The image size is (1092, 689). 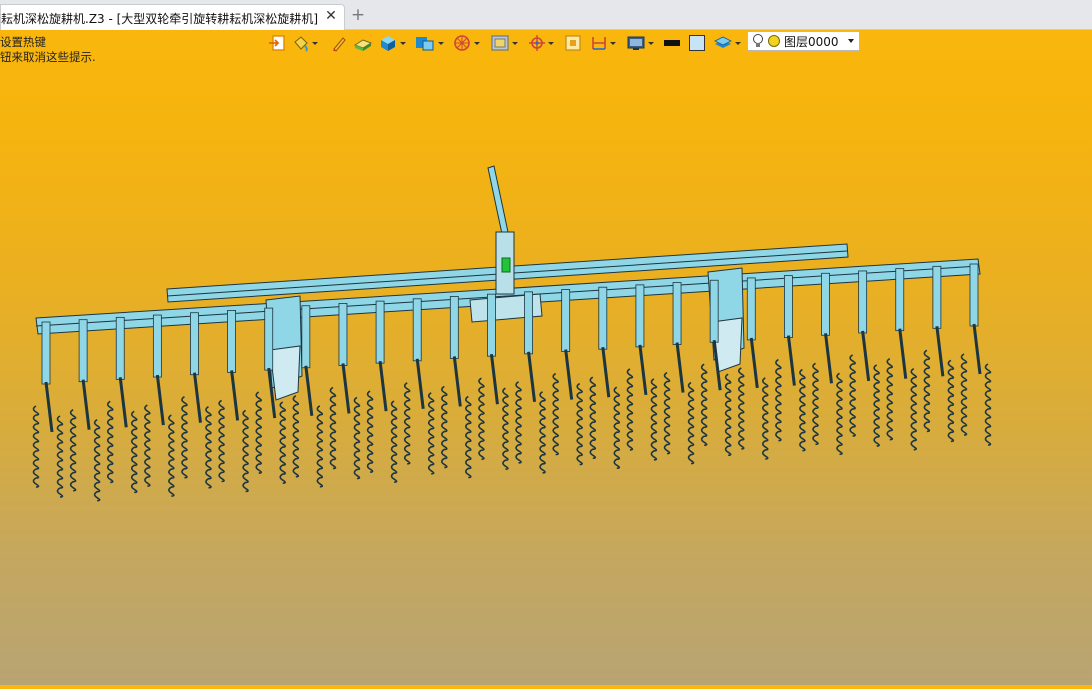 I want to click on display-settings-button, so click(x=640, y=43).